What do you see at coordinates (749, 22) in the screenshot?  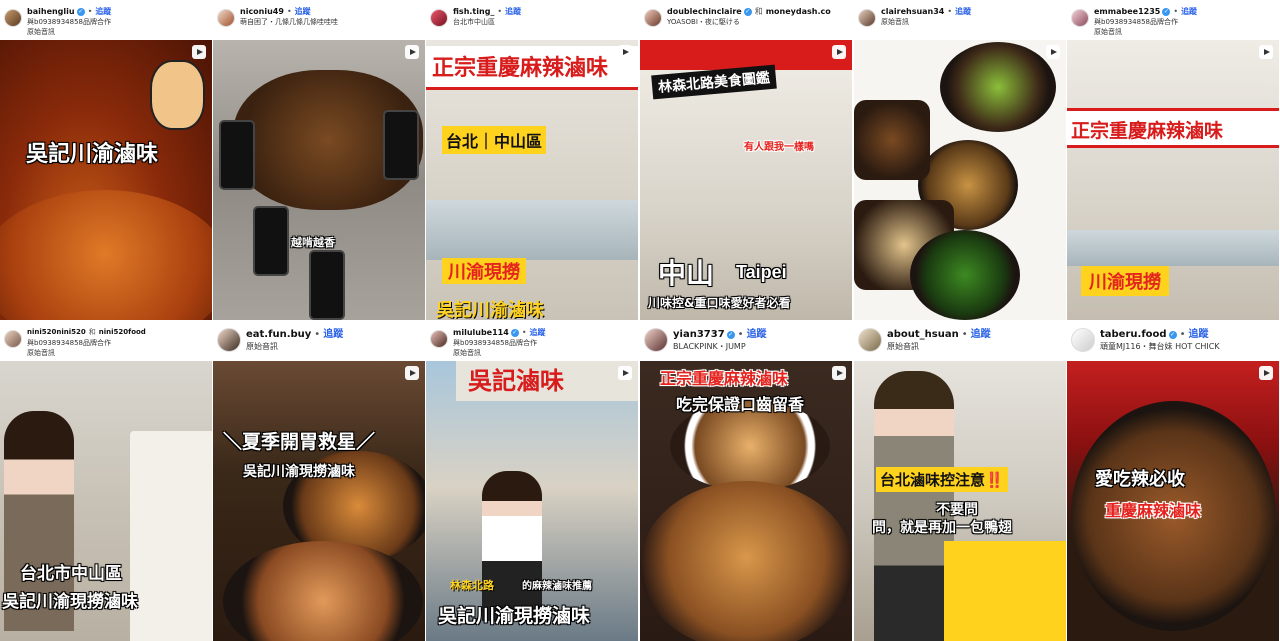 I see `audio-label: YOASOBI・夜に駆ける` at bounding box center [749, 22].